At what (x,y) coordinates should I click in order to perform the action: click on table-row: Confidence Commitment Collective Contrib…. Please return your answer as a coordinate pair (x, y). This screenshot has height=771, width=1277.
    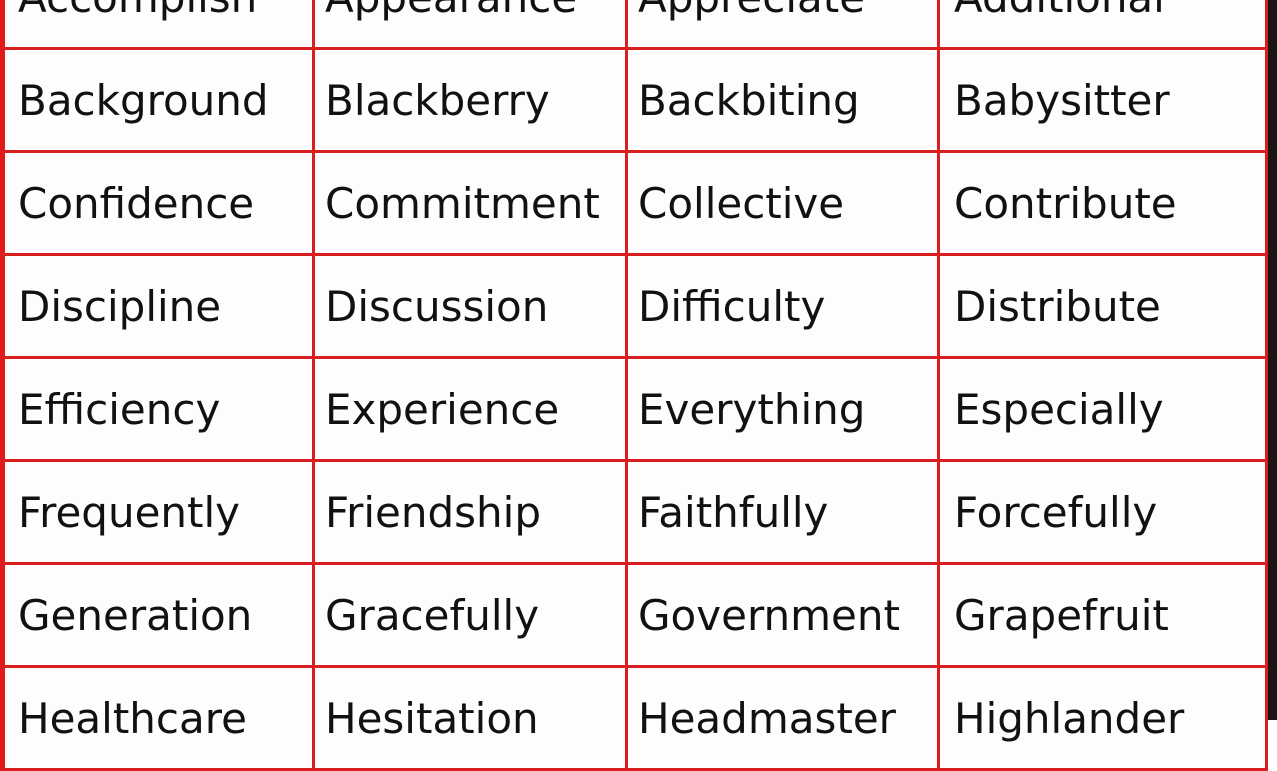
    Looking at the image, I should click on (634, 204).